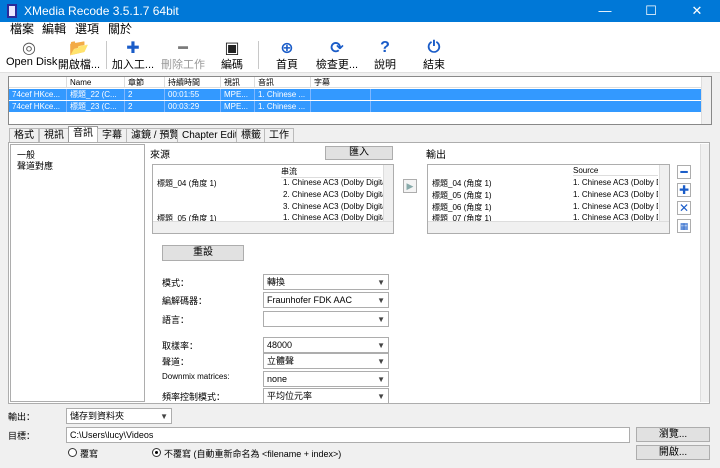 The height and width of the screenshot is (468, 720). Describe the element at coordinates (326, 379) in the screenshot. I see `downmix-select: none ▼` at that location.